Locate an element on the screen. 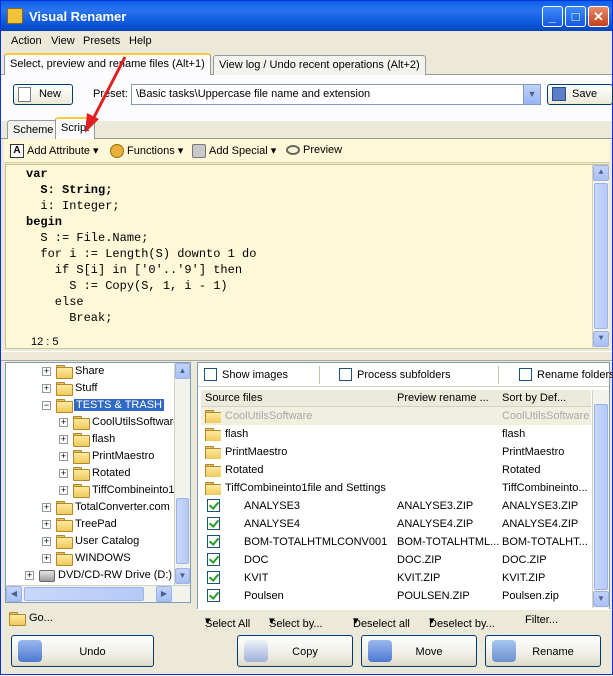  tree-item: + User Catalog is located at coordinates (91, 542).